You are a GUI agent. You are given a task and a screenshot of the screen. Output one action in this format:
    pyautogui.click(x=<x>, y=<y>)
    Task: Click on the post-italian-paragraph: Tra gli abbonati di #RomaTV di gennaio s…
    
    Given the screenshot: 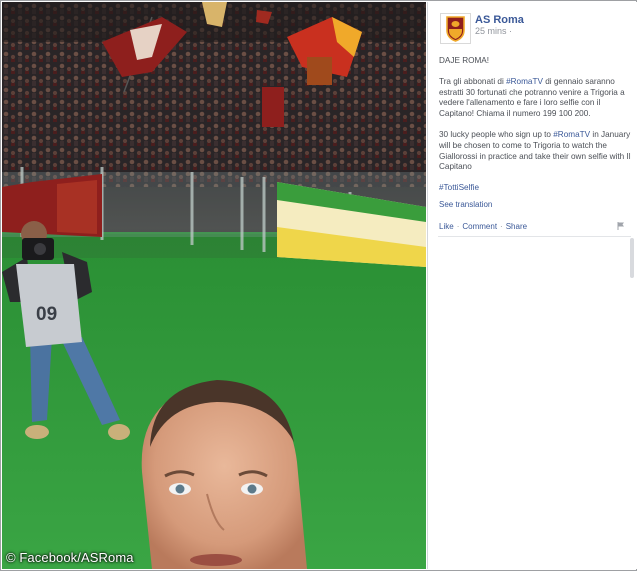 What is the action you would take?
    pyautogui.click(x=536, y=98)
    